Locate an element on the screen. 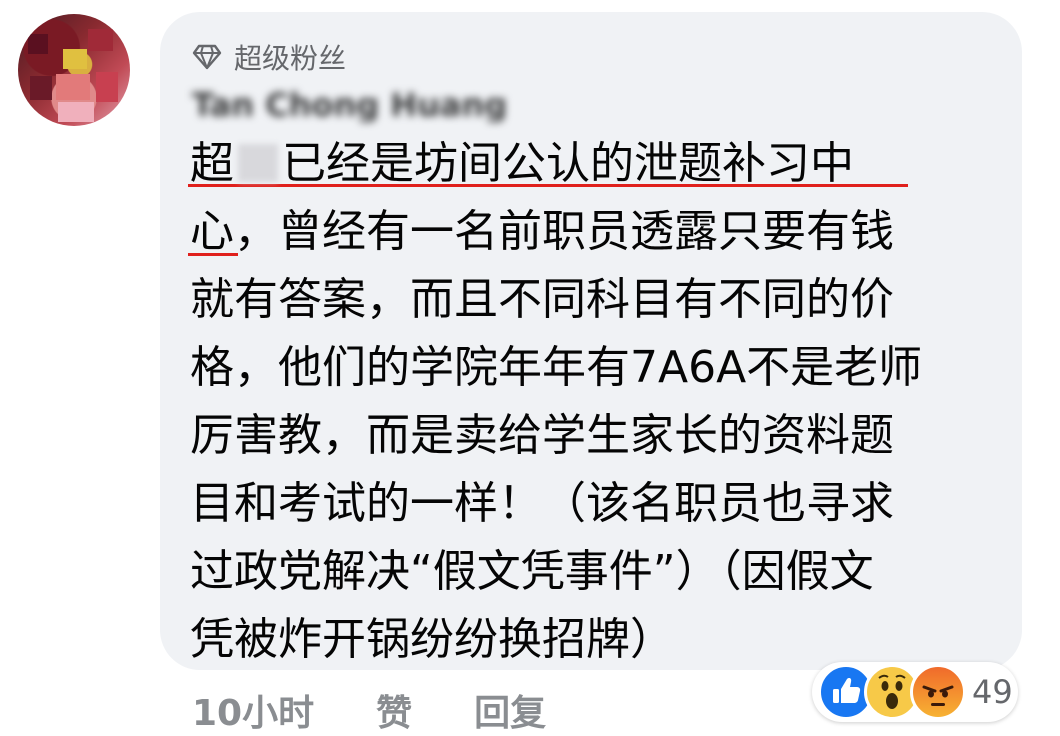 This screenshot has height=736, width=1060. reaction-count: 49 is located at coordinates (992, 692).